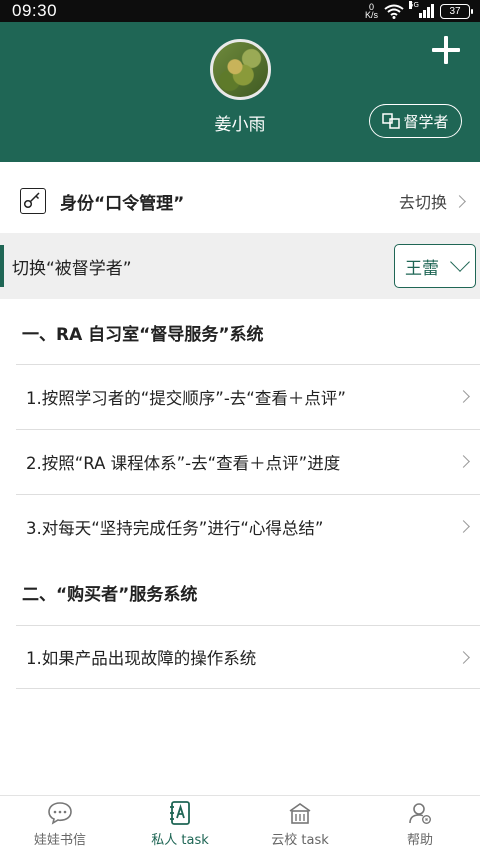  What do you see at coordinates (240, 201) in the screenshot?
I see `identity-password-row: 身份“口令管理” 去切换` at bounding box center [240, 201].